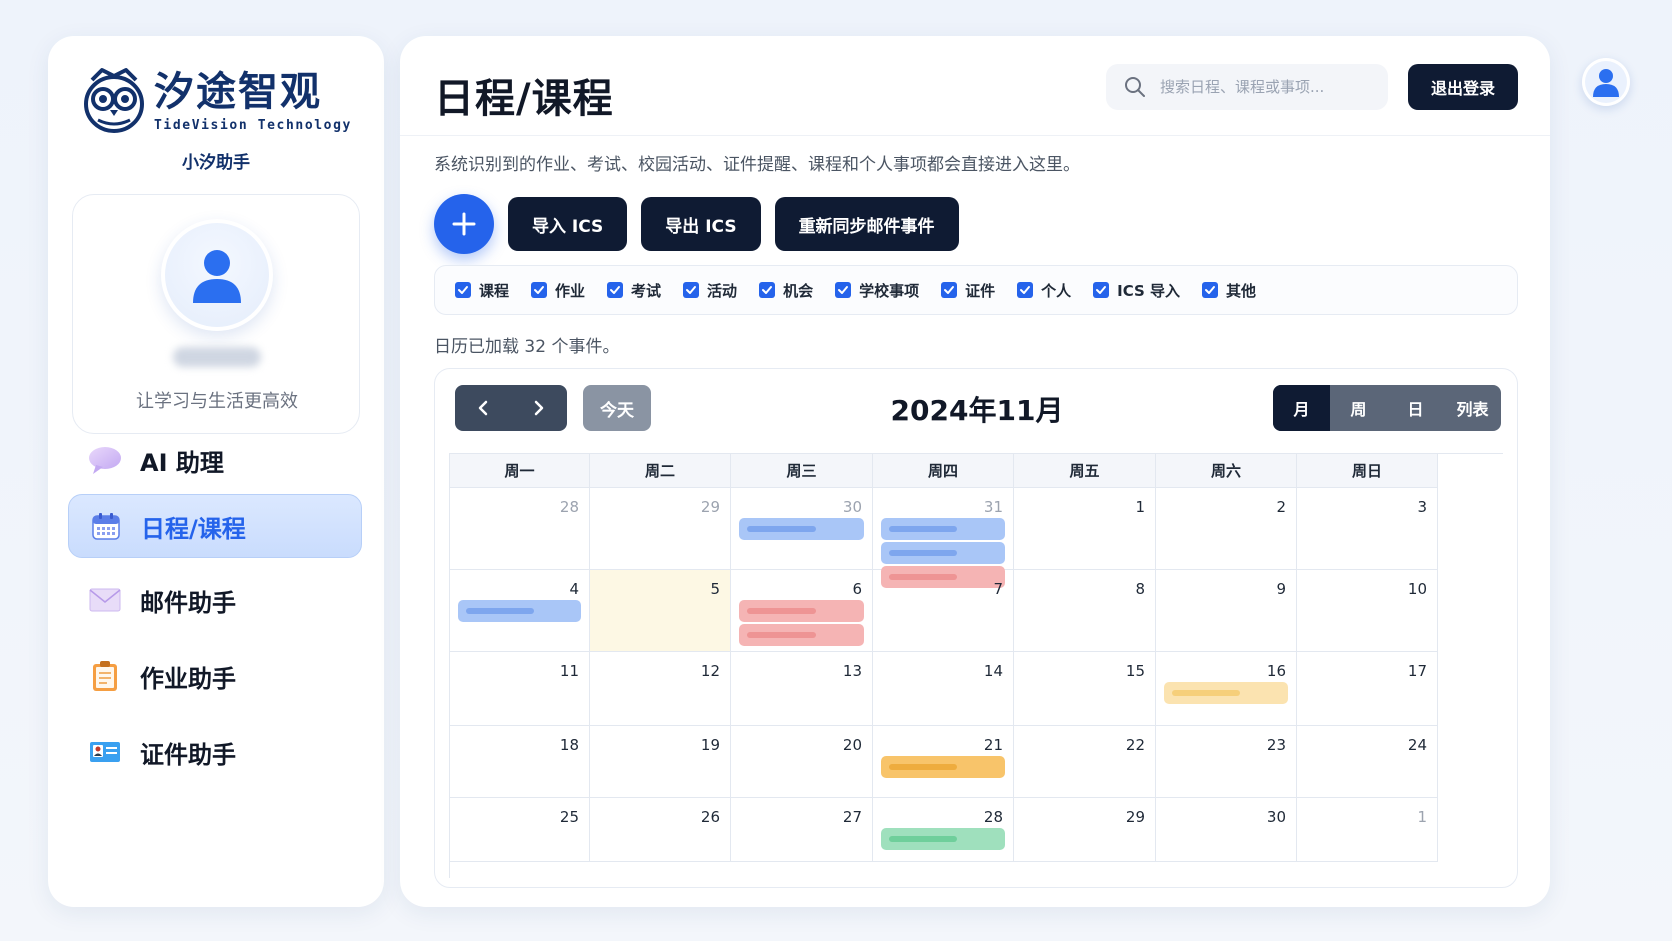 The height and width of the screenshot is (941, 1672). I want to click on calendar-day: 27, so click(802, 830).